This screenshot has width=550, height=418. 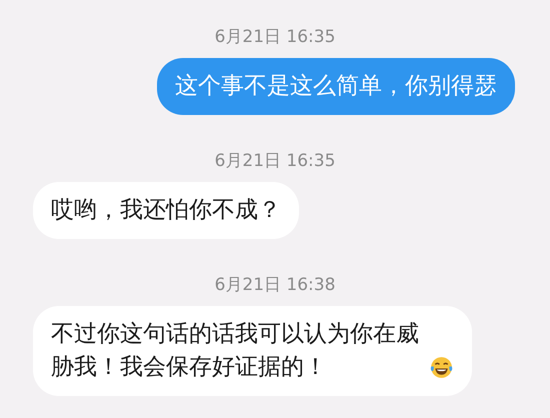 What do you see at coordinates (336, 86) in the screenshot?
I see `message-text: 这个事不是这么简单，你别得瑟` at bounding box center [336, 86].